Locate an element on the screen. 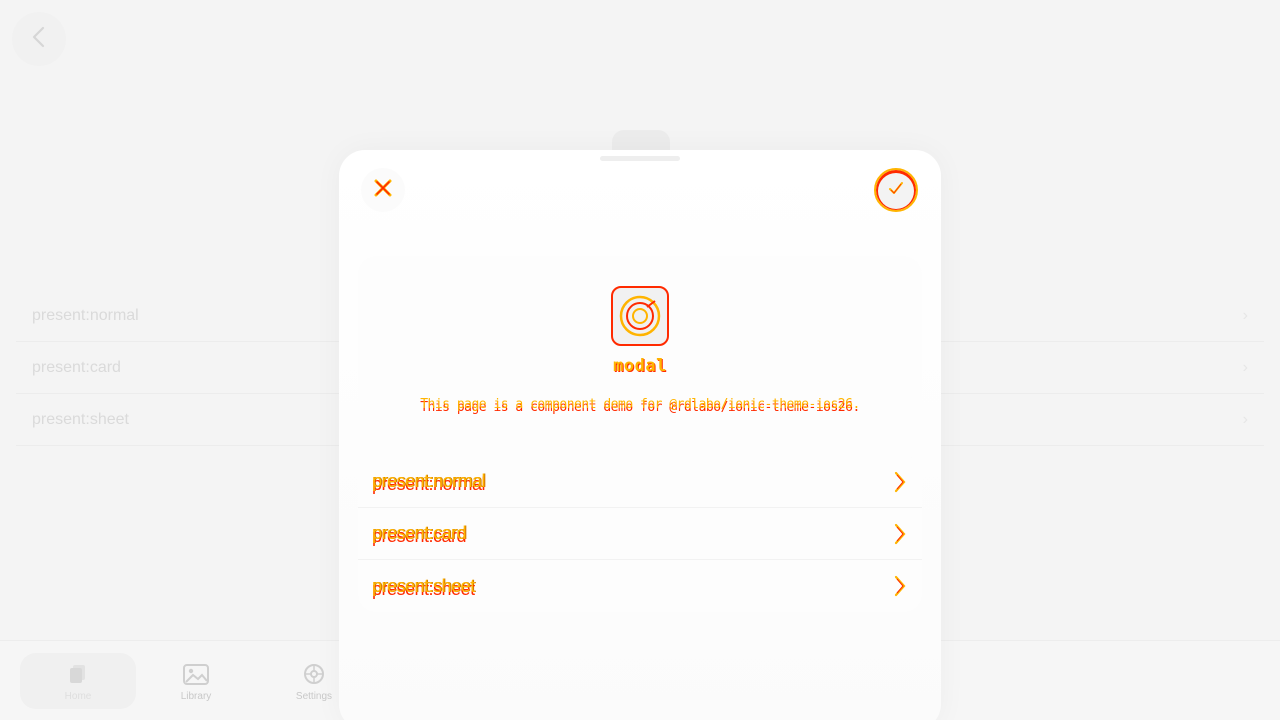 This screenshot has height=720, width=1280. back-button is located at coordinates (39, 39).